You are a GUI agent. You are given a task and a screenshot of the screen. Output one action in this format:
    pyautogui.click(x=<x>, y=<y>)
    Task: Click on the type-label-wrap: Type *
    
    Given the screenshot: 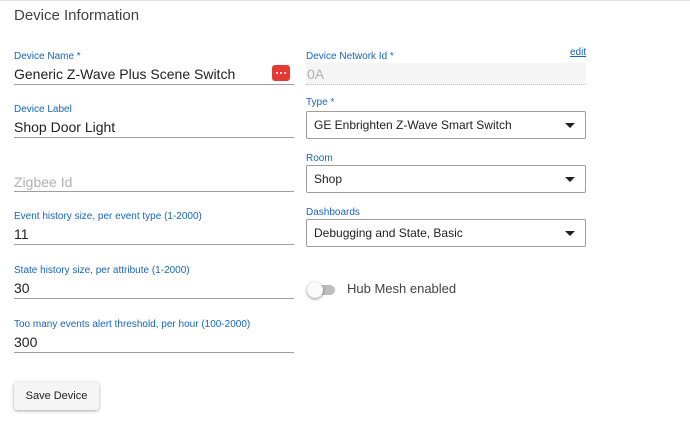 What is the action you would take?
    pyautogui.click(x=446, y=103)
    